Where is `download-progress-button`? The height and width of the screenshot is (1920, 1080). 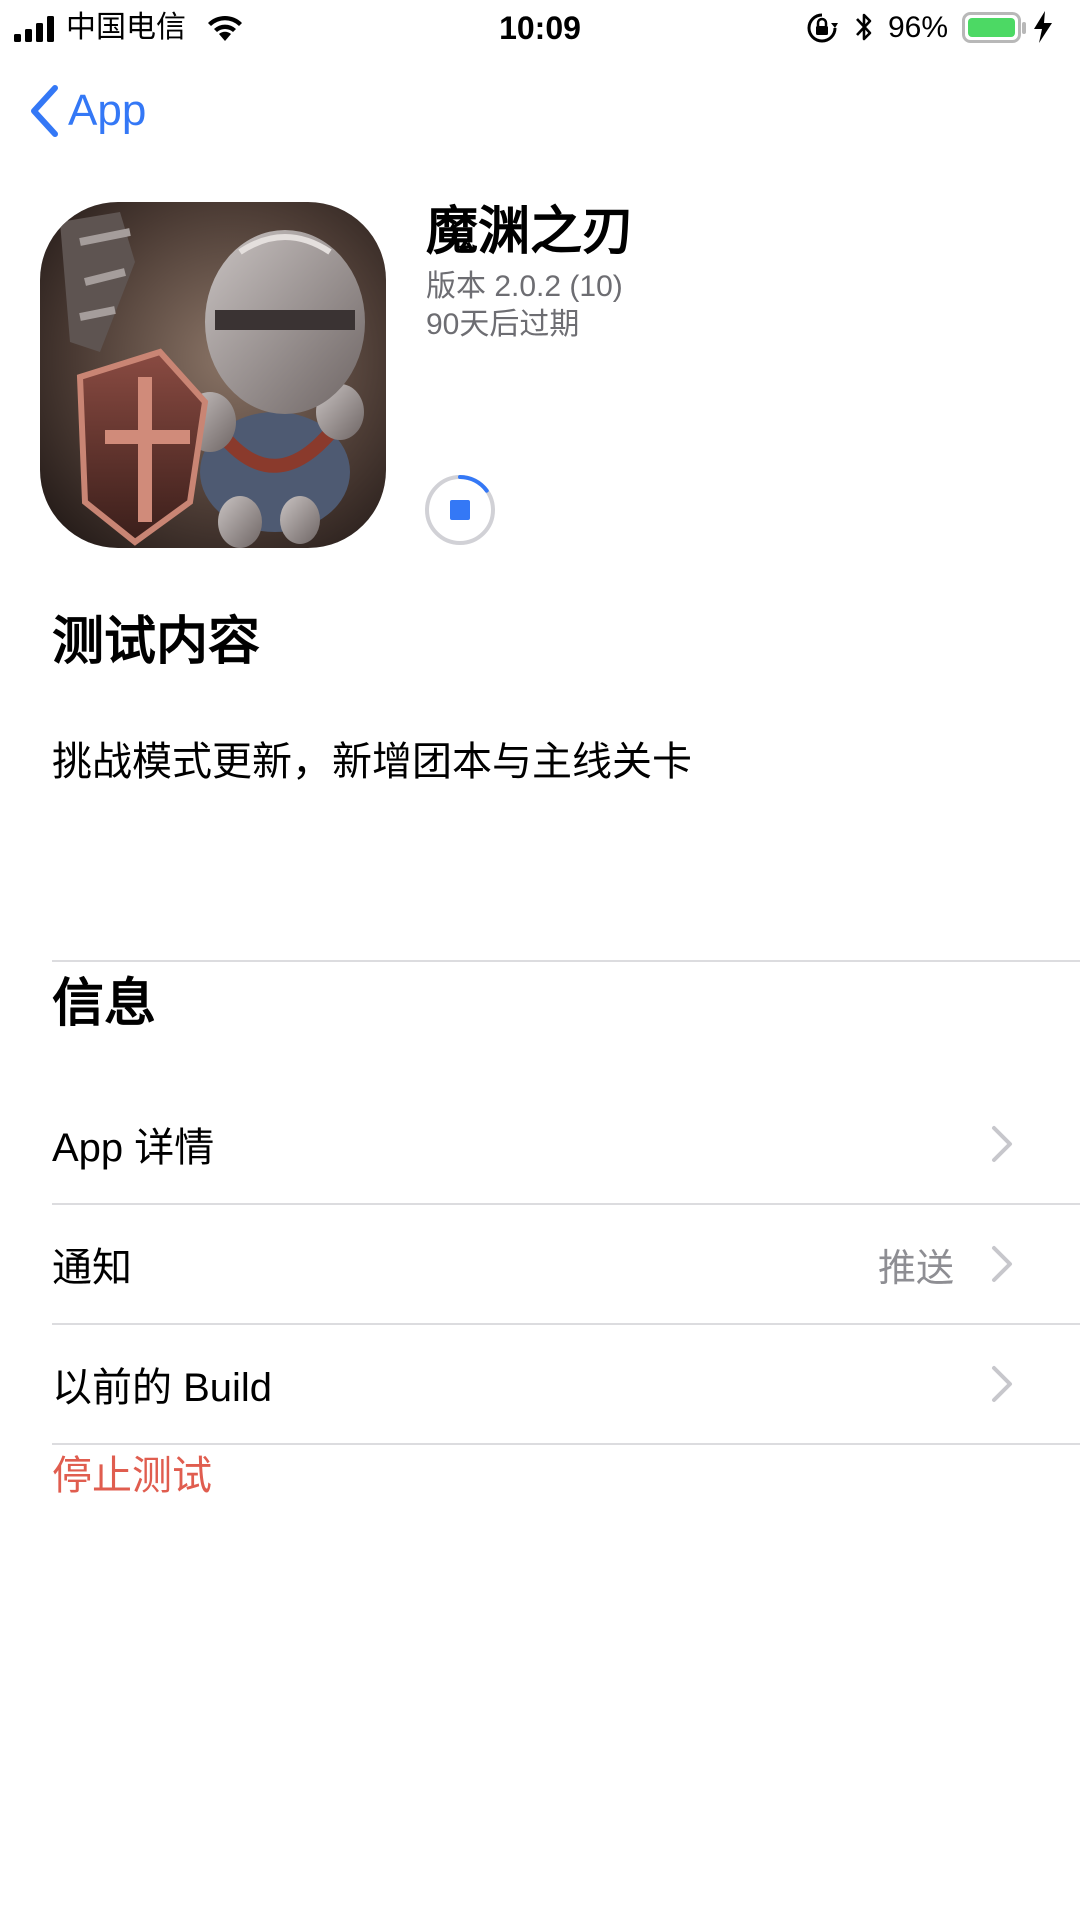 download-progress-button is located at coordinates (460, 510).